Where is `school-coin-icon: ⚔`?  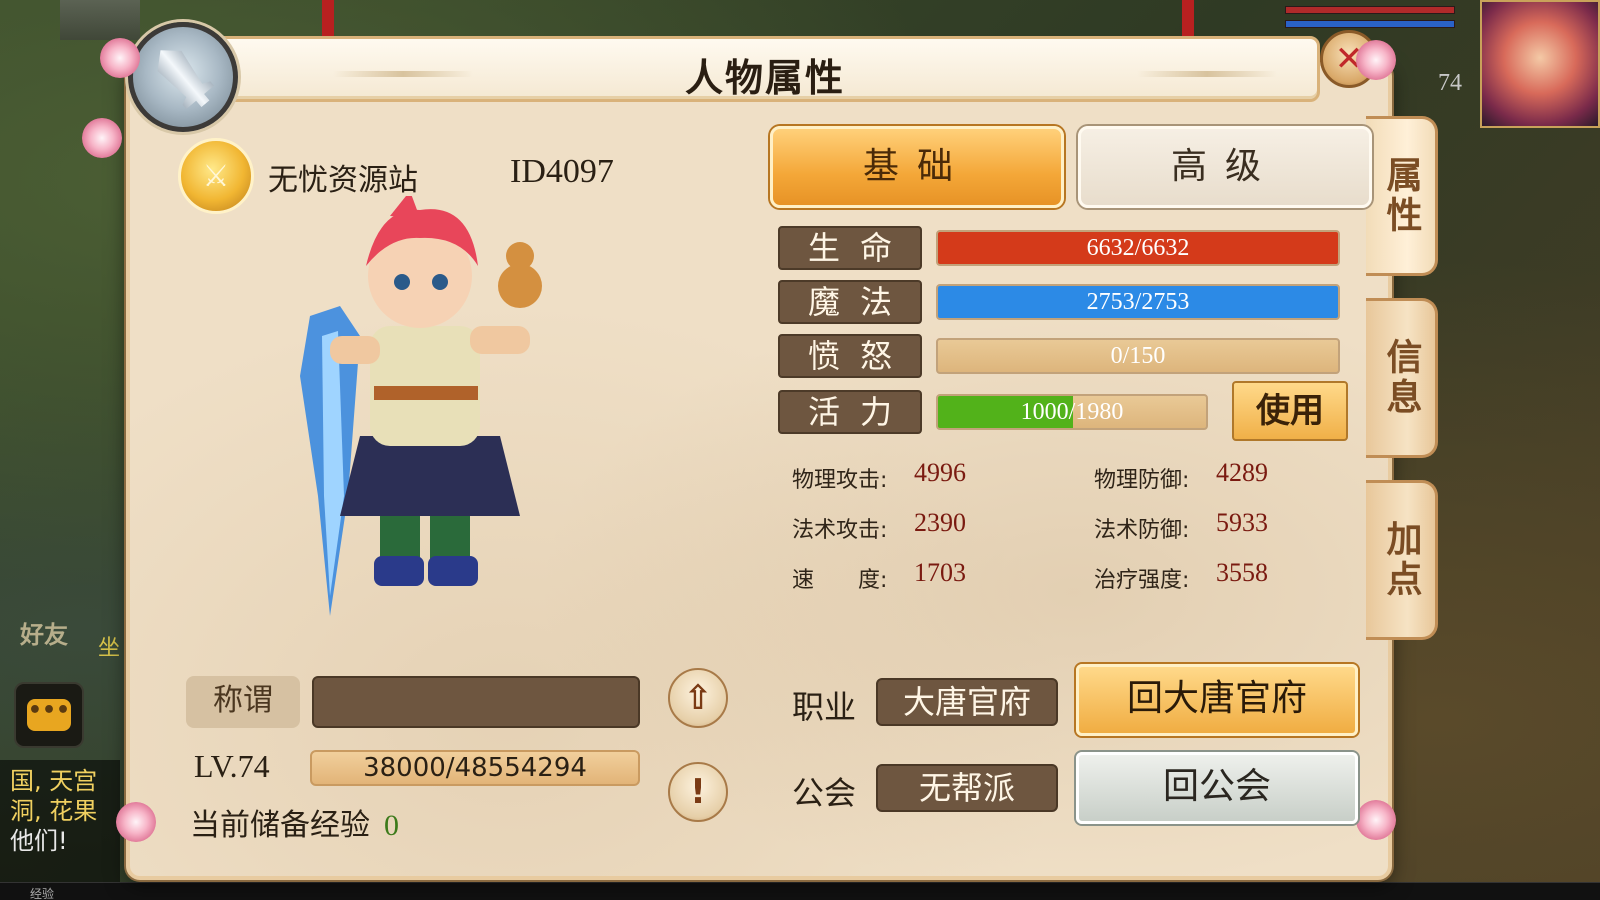
school-coin-icon: ⚔ is located at coordinates (216, 176).